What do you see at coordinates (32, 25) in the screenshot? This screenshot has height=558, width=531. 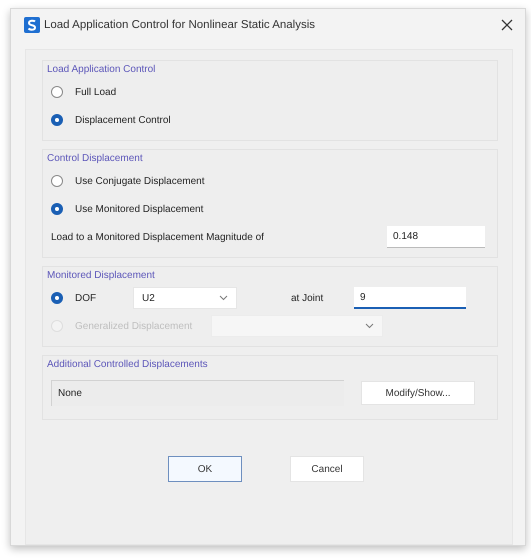 I see `app-logo-icon` at bounding box center [32, 25].